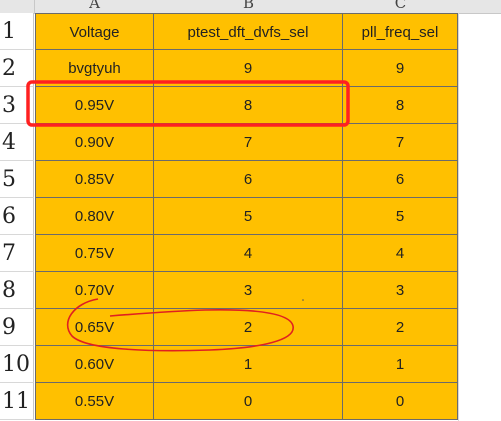  I want to click on row-header-11: 11, so click(17, 401).